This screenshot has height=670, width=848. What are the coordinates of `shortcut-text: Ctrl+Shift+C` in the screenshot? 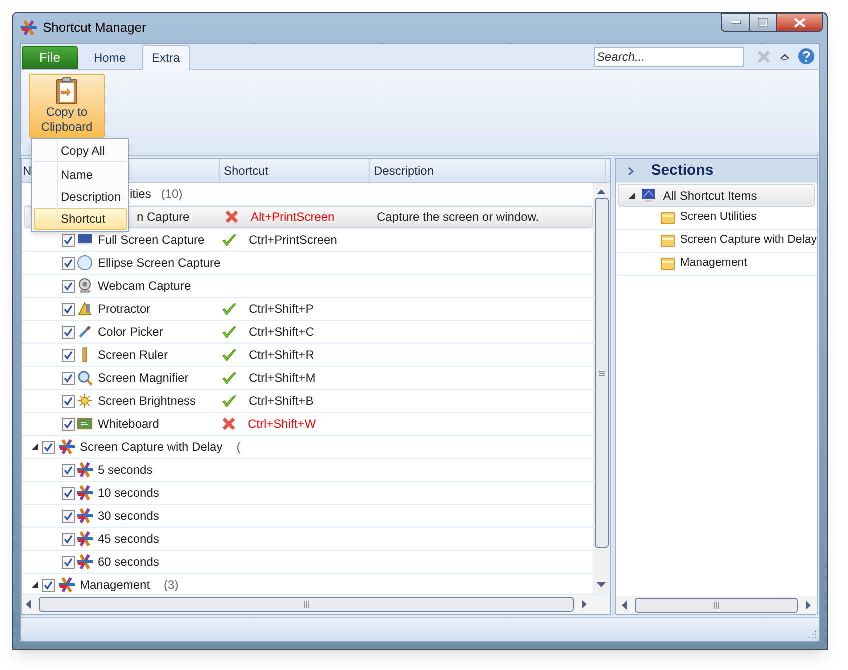 It's located at (281, 332).